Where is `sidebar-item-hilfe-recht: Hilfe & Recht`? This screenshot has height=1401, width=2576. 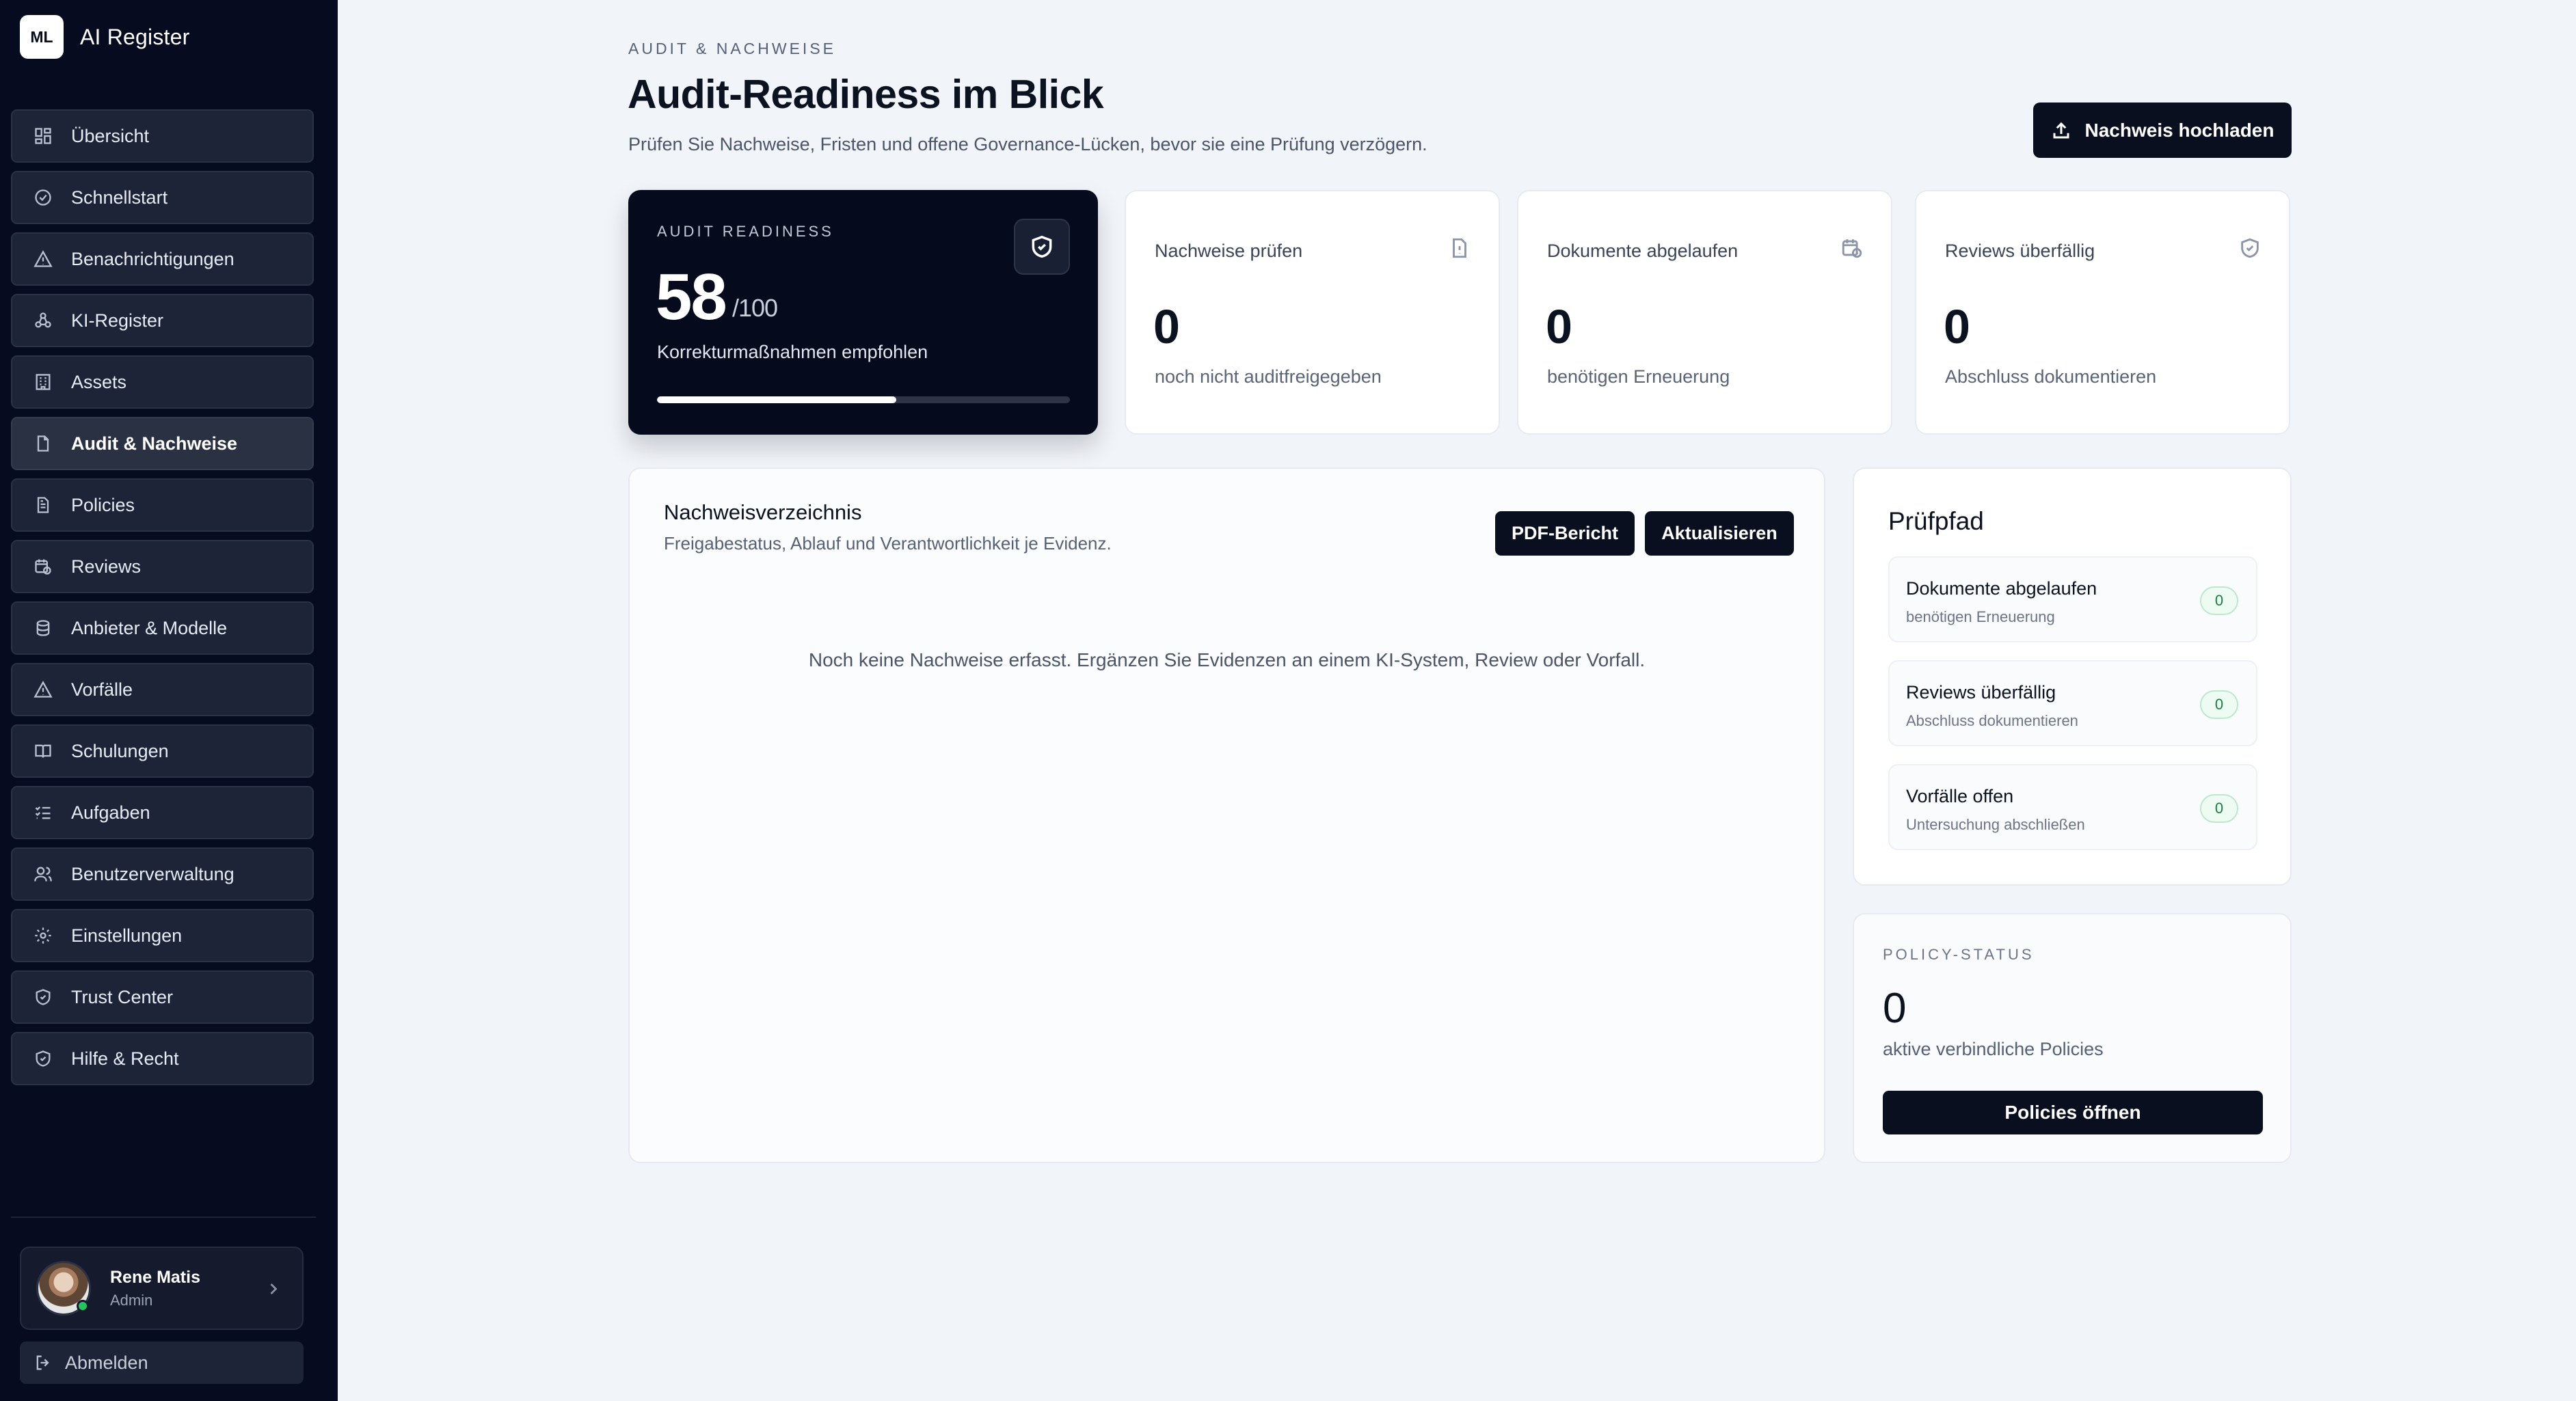 sidebar-item-hilfe-recht: Hilfe & Recht is located at coordinates (162, 1059).